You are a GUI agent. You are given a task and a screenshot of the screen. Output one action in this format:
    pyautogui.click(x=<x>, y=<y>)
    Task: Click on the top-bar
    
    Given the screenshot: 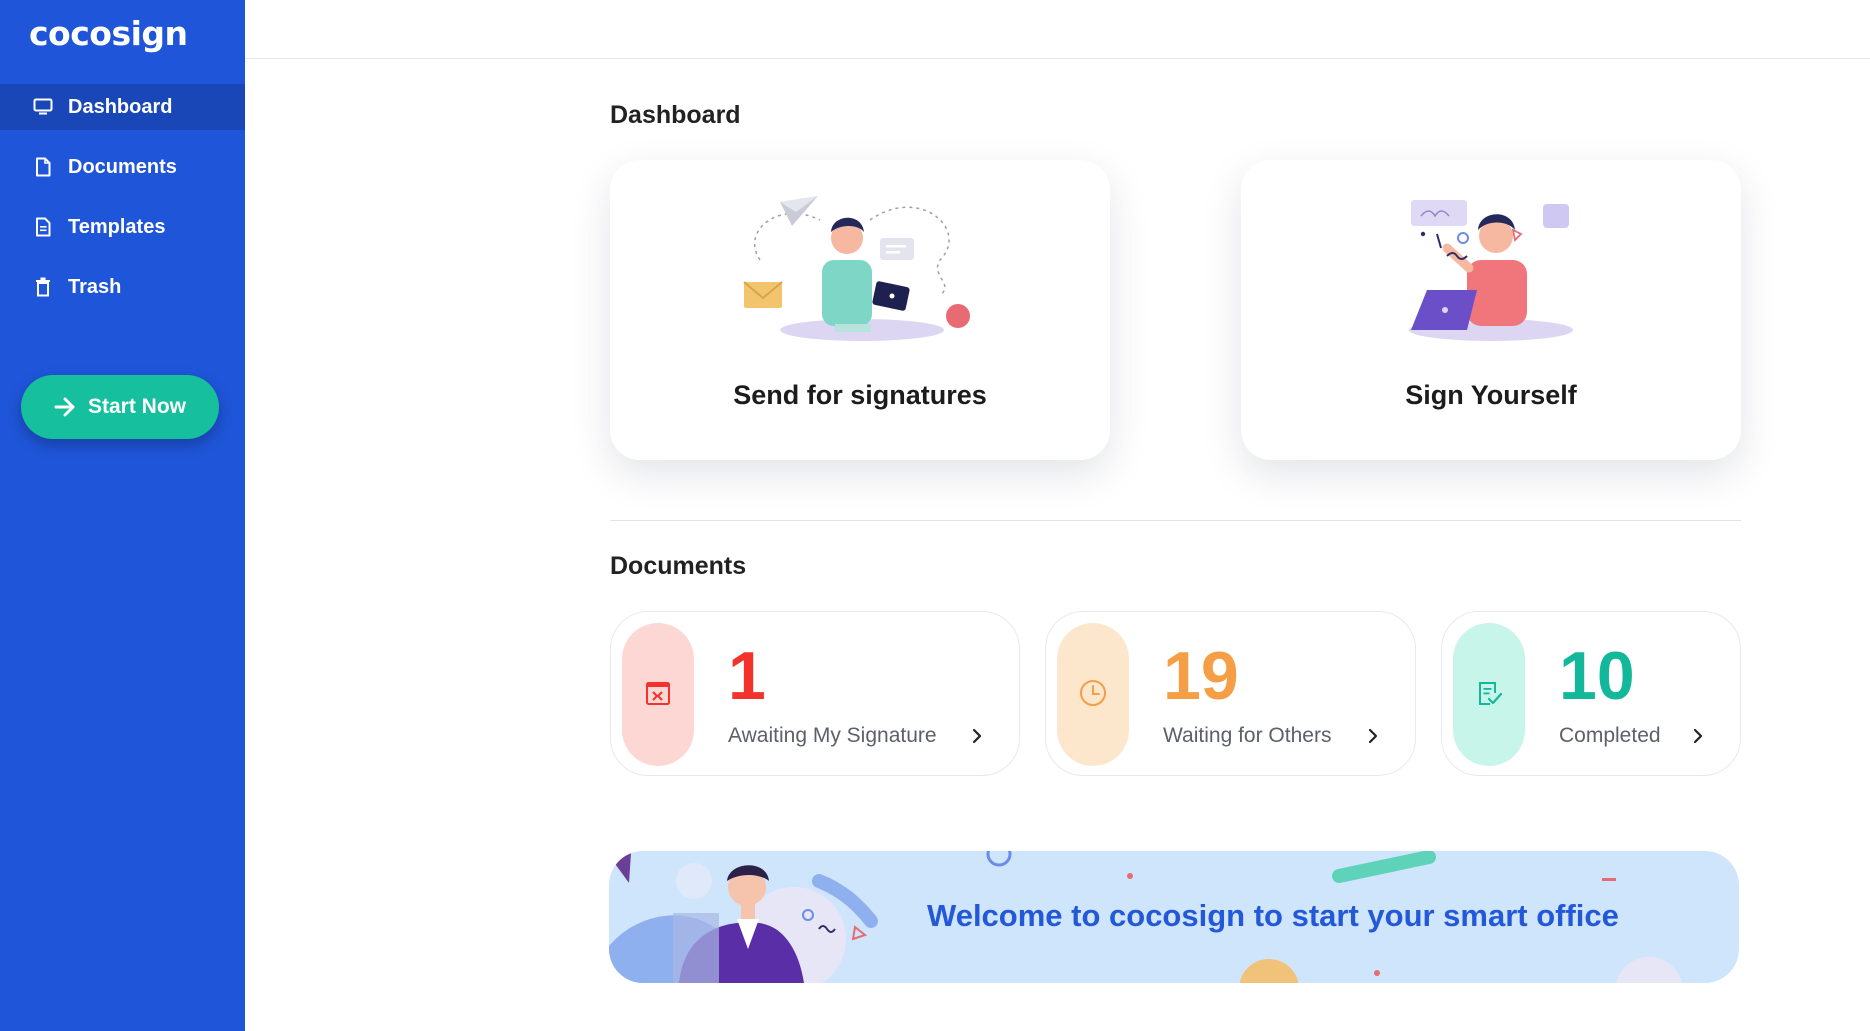 What is the action you would take?
    pyautogui.click(x=1057, y=29)
    